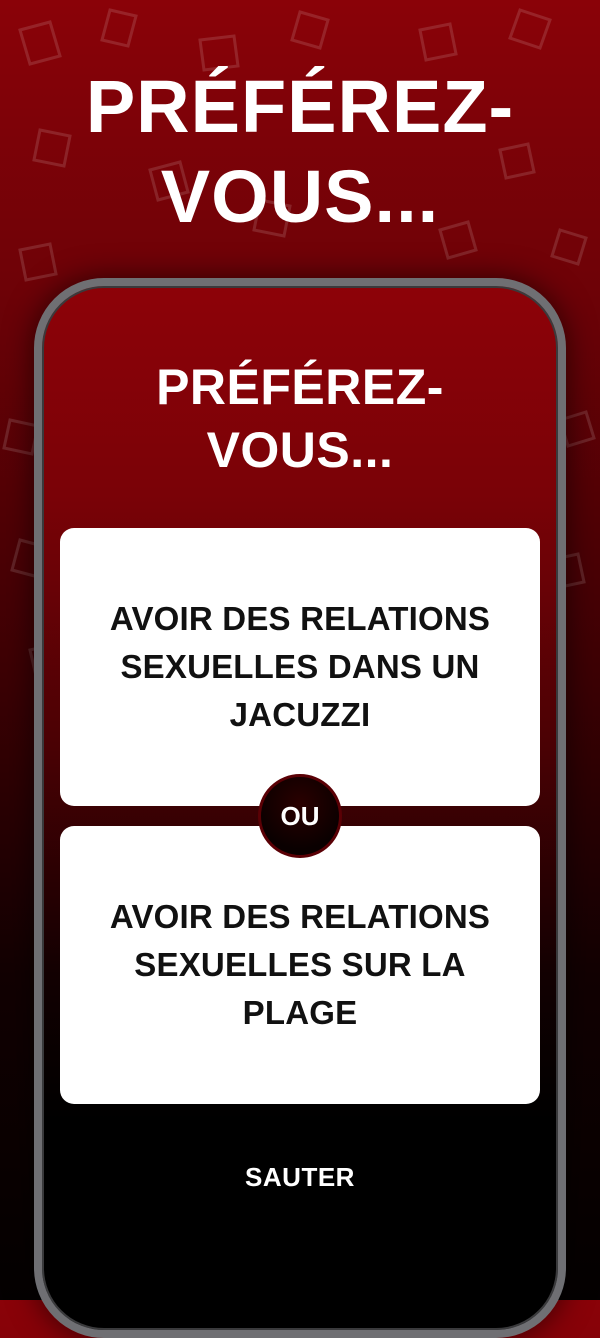 The width and height of the screenshot is (600, 1338). What do you see at coordinates (300, 387) in the screenshot?
I see `screen-title-line1: PRÉFÉREZ-` at bounding box center [300, 387].